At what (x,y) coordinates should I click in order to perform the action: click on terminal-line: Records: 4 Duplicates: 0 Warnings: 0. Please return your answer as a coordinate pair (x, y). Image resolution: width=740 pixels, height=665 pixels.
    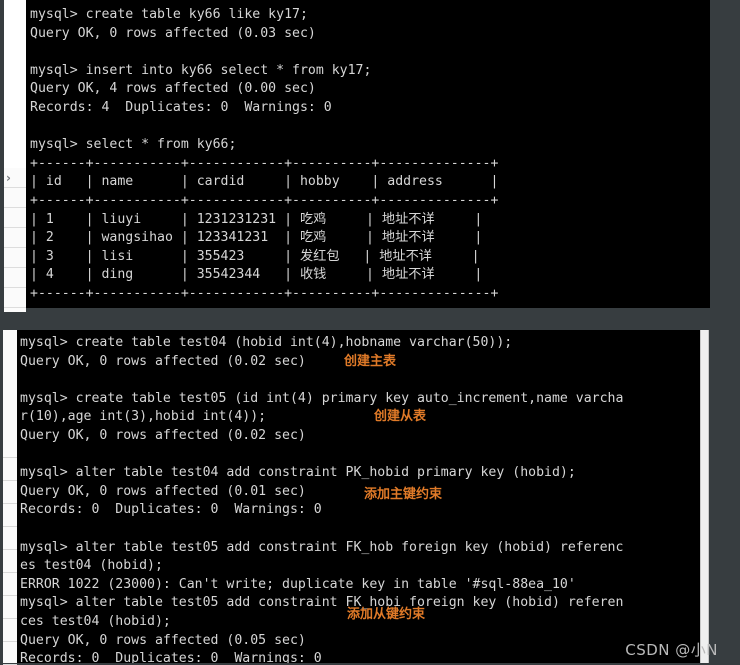
    Looking at the image, I should click on (181, 107).